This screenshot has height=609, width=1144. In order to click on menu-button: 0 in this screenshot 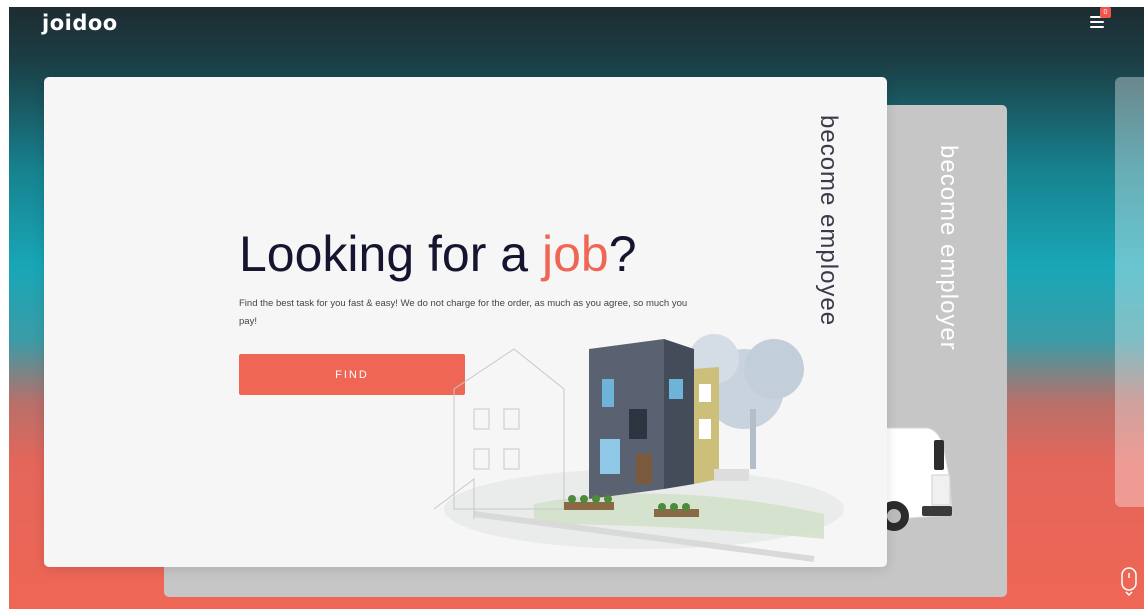, I will do `click(1101, 18)`.